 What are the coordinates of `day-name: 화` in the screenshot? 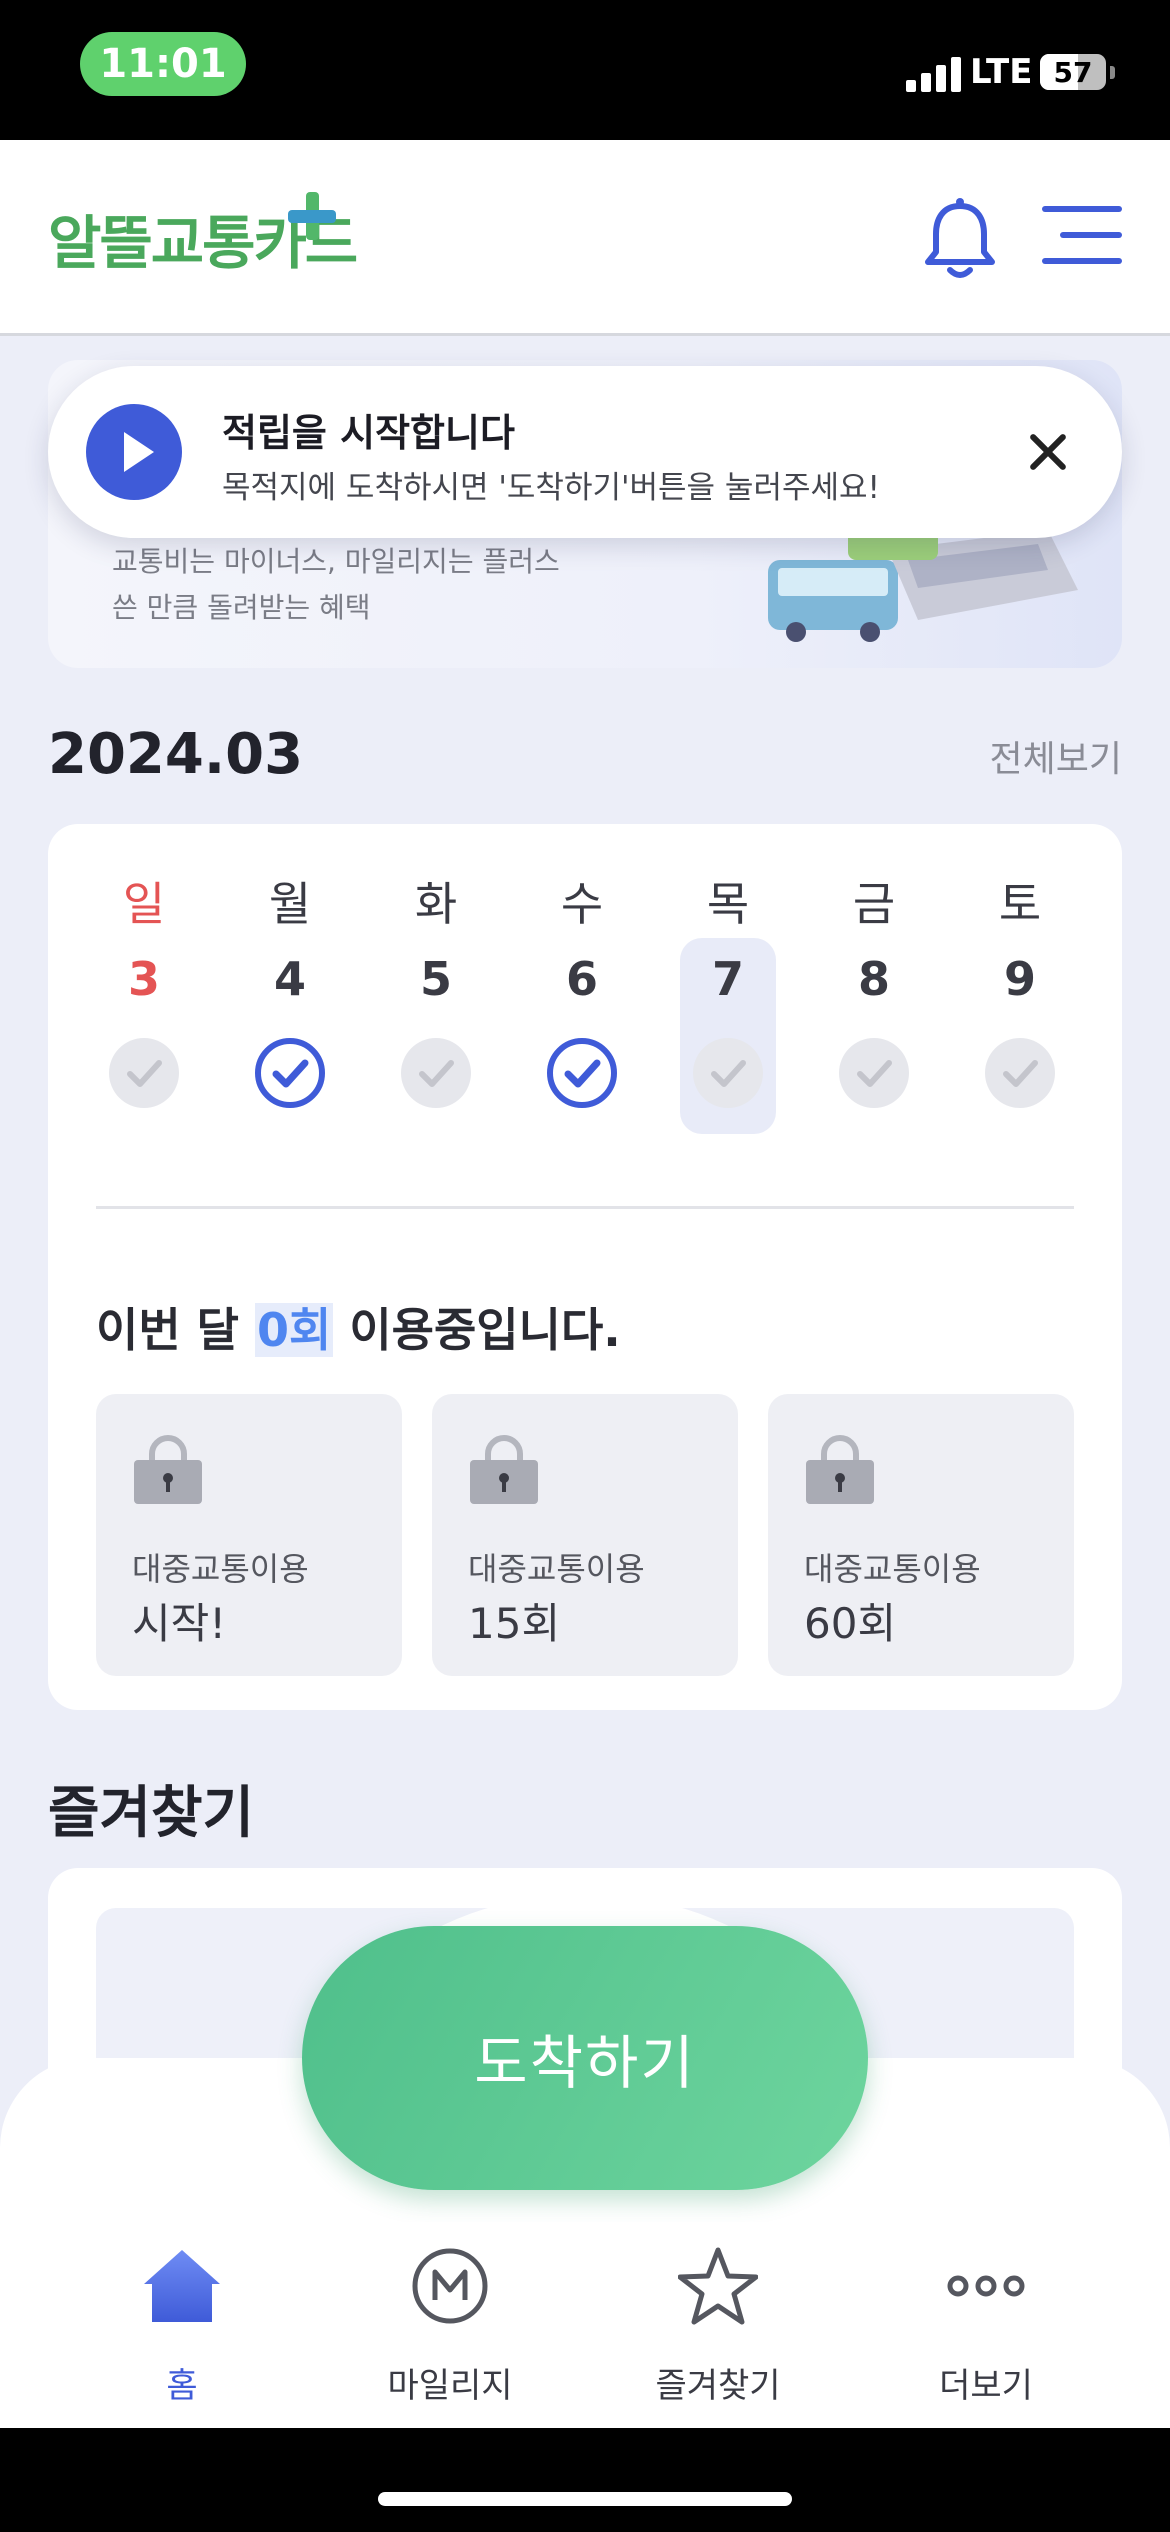 It's located at (436, 904).